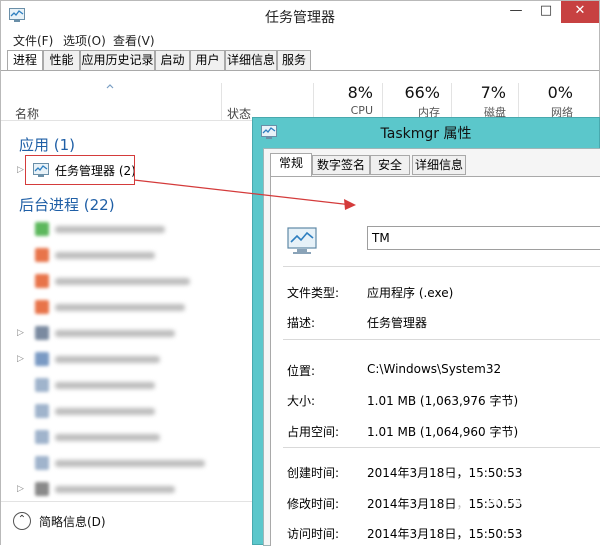  I want to click on footer-bar: ⌃ 简略信息(D), so click(127, 523).